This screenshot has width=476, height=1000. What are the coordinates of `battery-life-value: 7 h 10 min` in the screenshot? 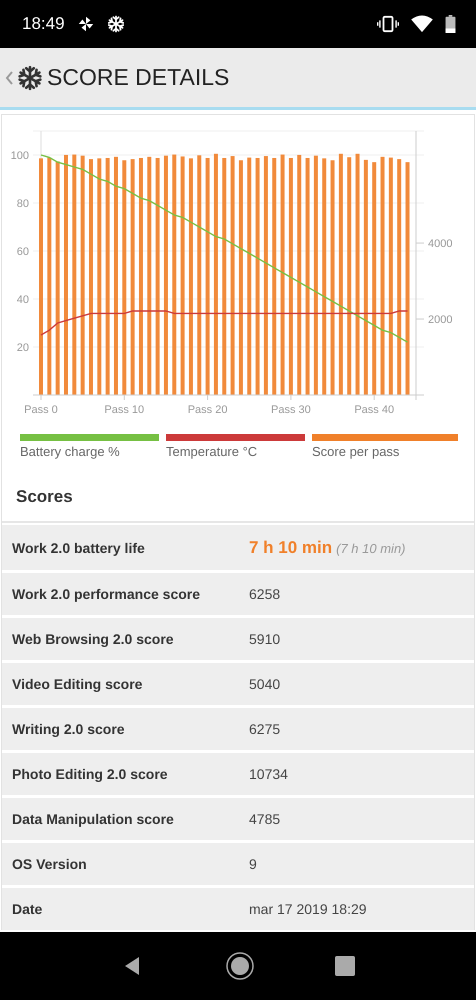 It's located at (290, 548).